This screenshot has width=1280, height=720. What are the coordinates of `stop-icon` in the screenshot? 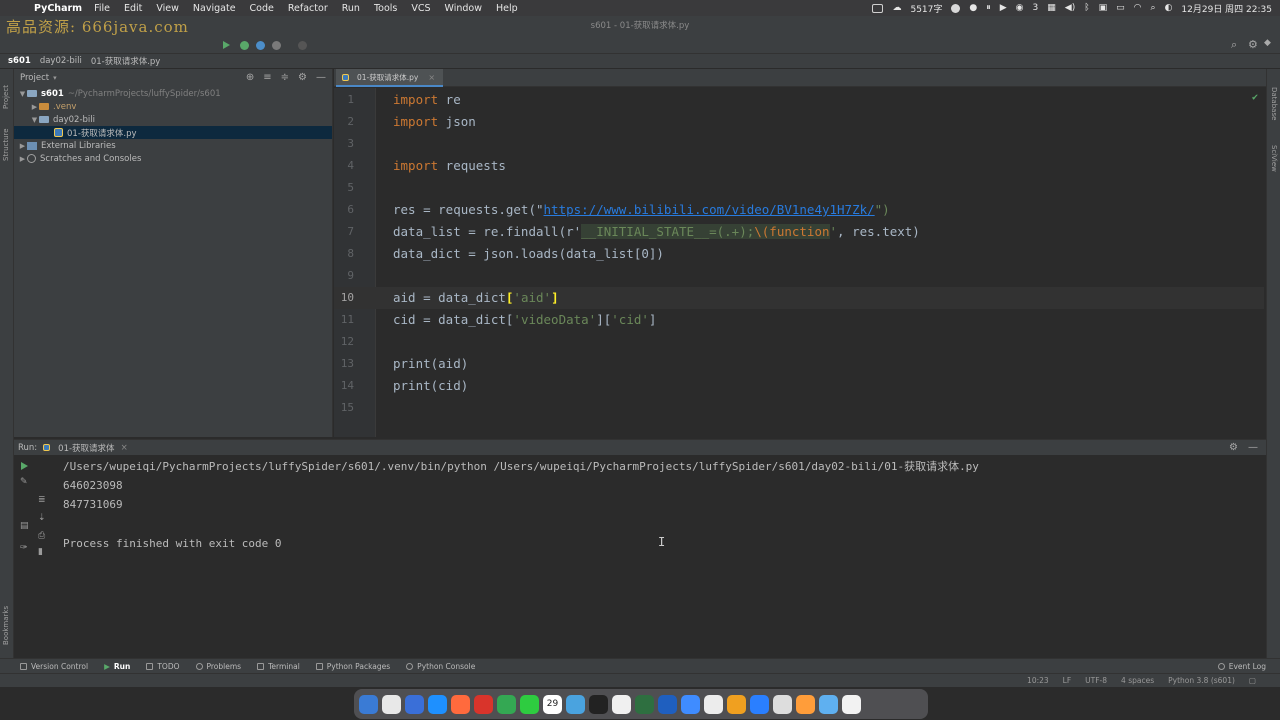 It's located at (302, 45).